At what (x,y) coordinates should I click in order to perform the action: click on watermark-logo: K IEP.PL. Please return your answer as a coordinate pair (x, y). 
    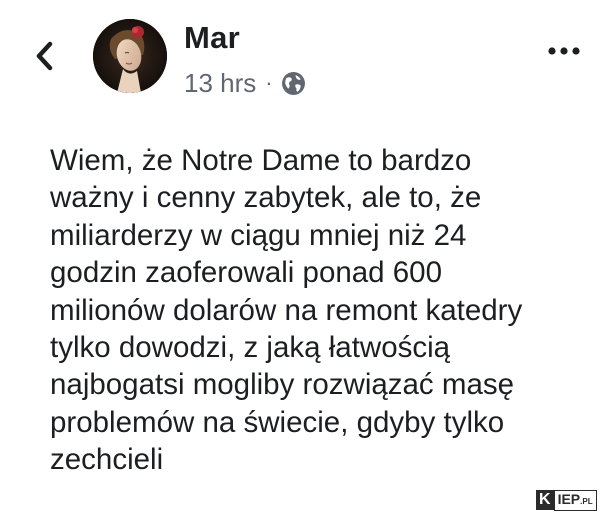
    Looking at the image, I should click on (566, 500).